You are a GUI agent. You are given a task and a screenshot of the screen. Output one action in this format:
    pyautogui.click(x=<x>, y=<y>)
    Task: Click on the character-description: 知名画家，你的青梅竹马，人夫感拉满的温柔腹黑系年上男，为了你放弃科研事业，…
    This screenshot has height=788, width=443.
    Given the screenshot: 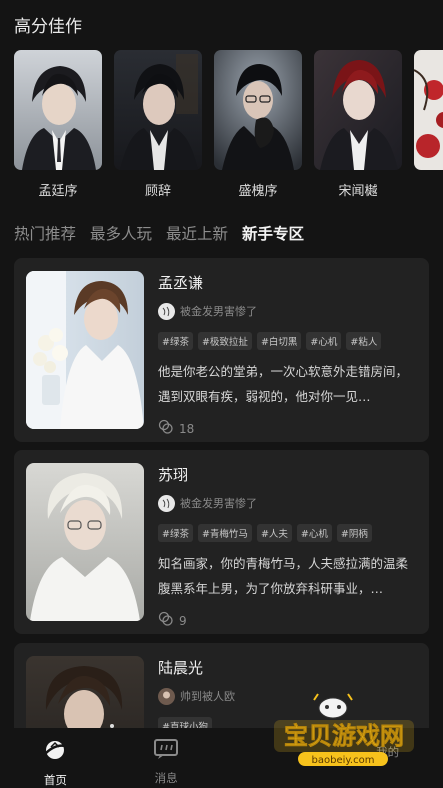 What is the action you would take?
    pyautogui.click(x=283, y=576)
    